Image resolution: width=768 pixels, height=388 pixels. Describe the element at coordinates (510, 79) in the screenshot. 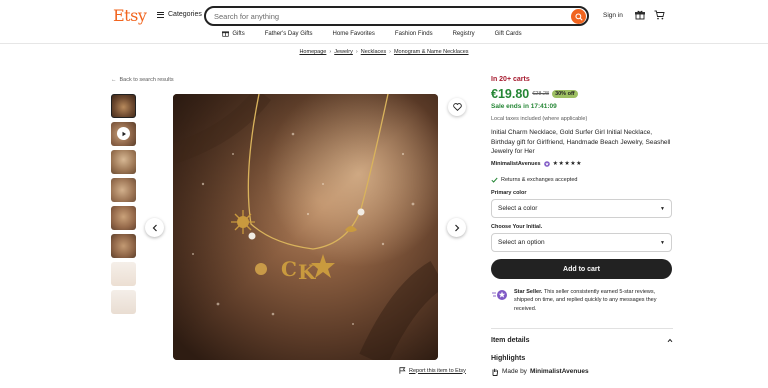

I see `carts-count: In 20+ carts` at that location.